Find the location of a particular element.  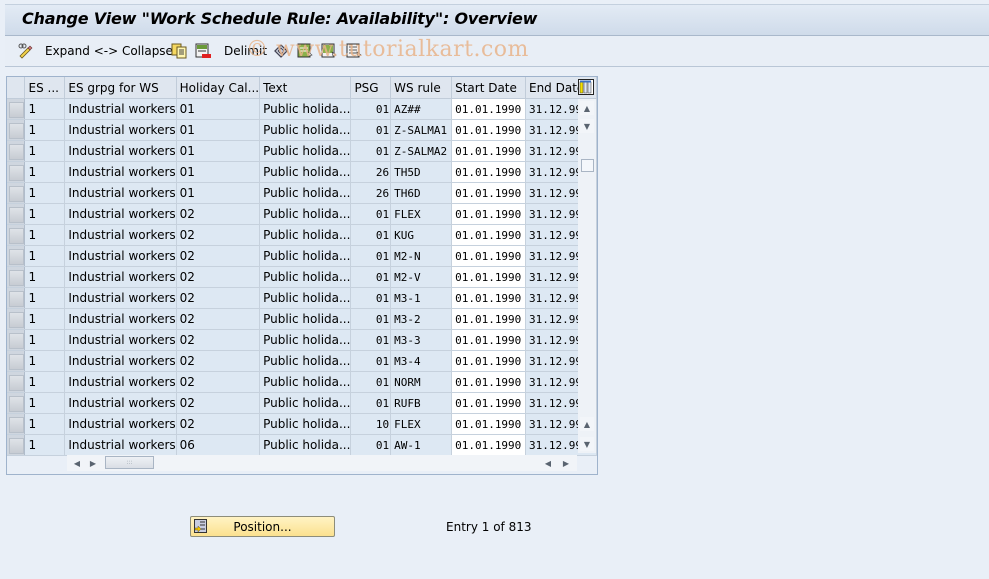

column-header-start-date: Start Date is located at coordinates (488, 88).